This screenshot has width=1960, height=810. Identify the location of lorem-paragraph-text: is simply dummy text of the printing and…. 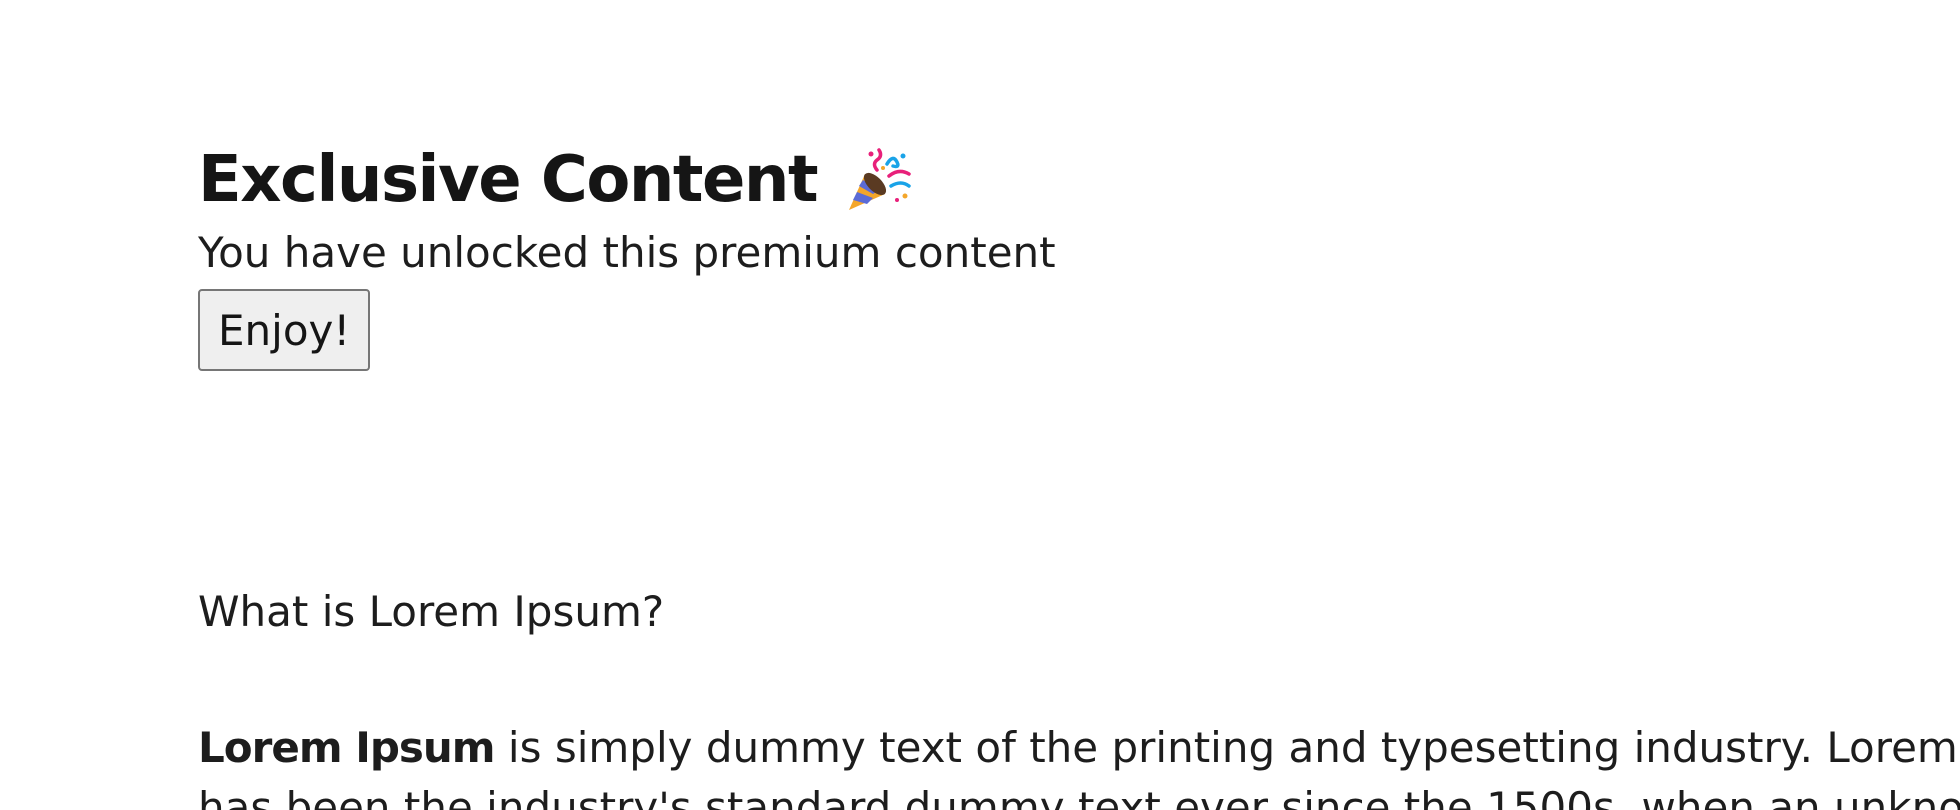
(1227, 747).